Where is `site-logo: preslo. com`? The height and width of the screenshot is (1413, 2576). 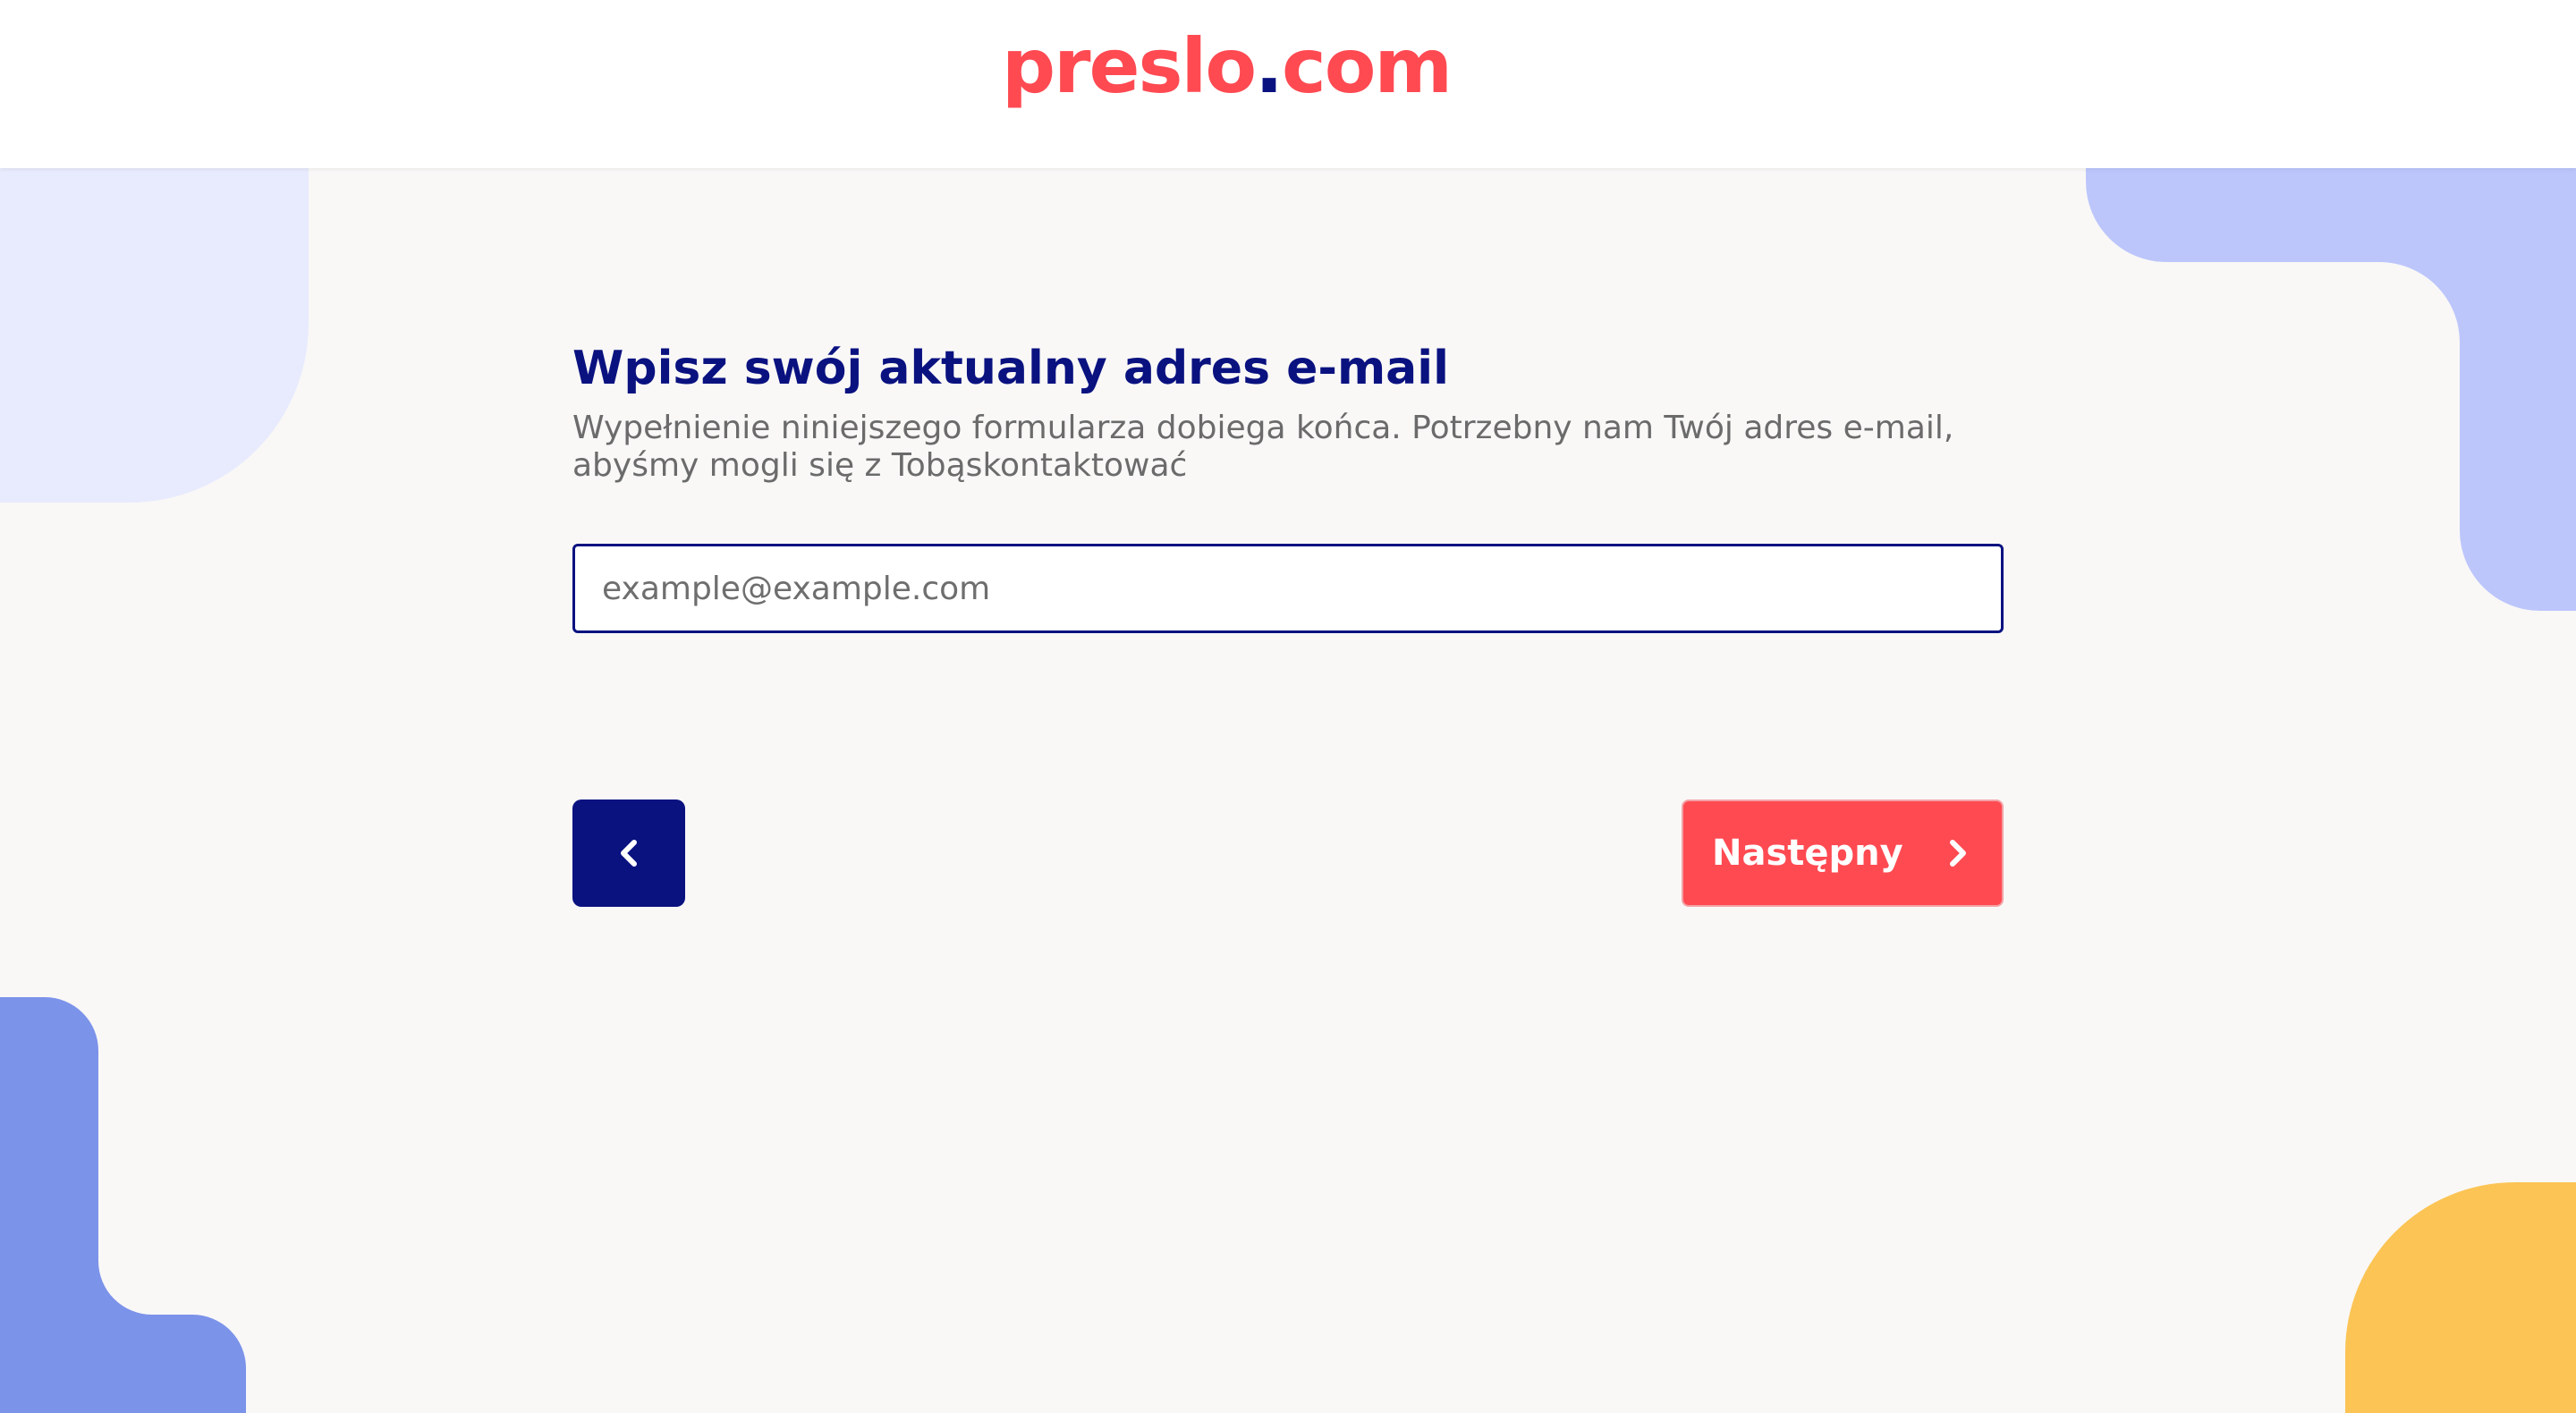
site-logo: preslo. com is located at coordinates (1227, 66).